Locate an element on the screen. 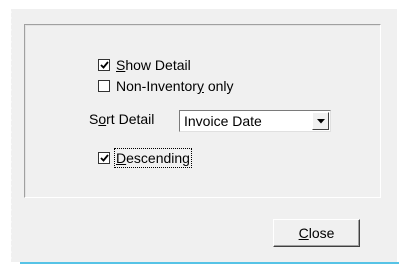  non-inventory-only-checkbox is located at coordinates (104, 86).